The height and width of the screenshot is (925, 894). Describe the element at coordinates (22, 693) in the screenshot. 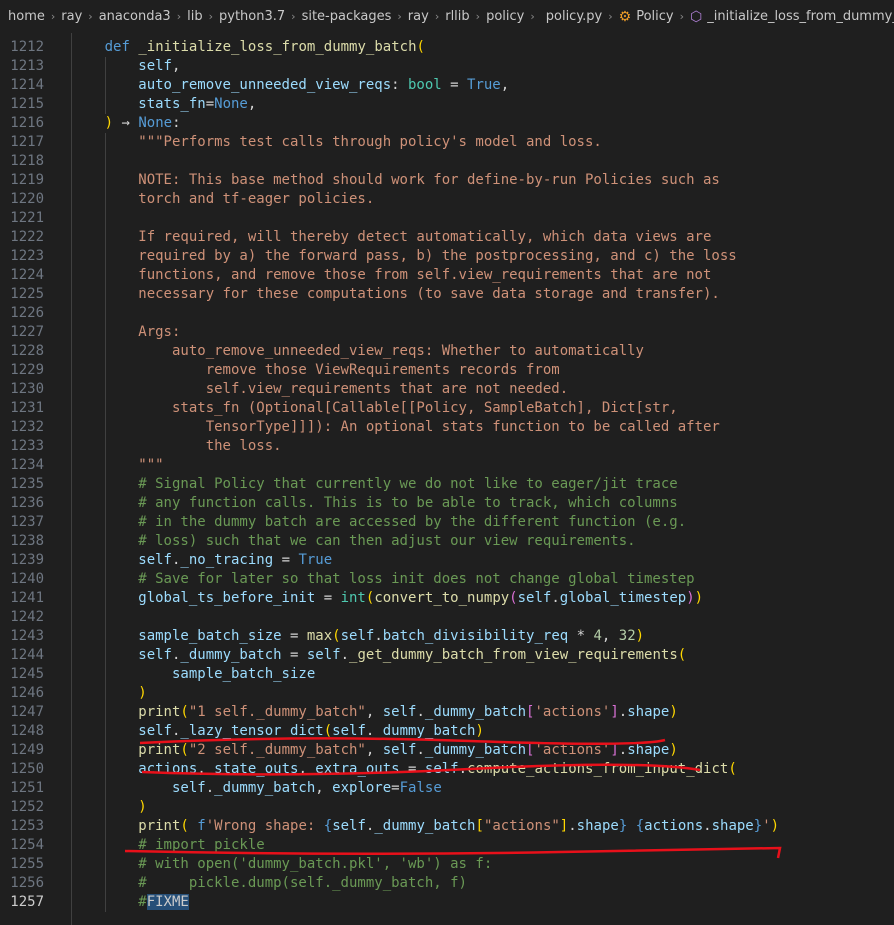

I see `line-number: 1246` at that location.